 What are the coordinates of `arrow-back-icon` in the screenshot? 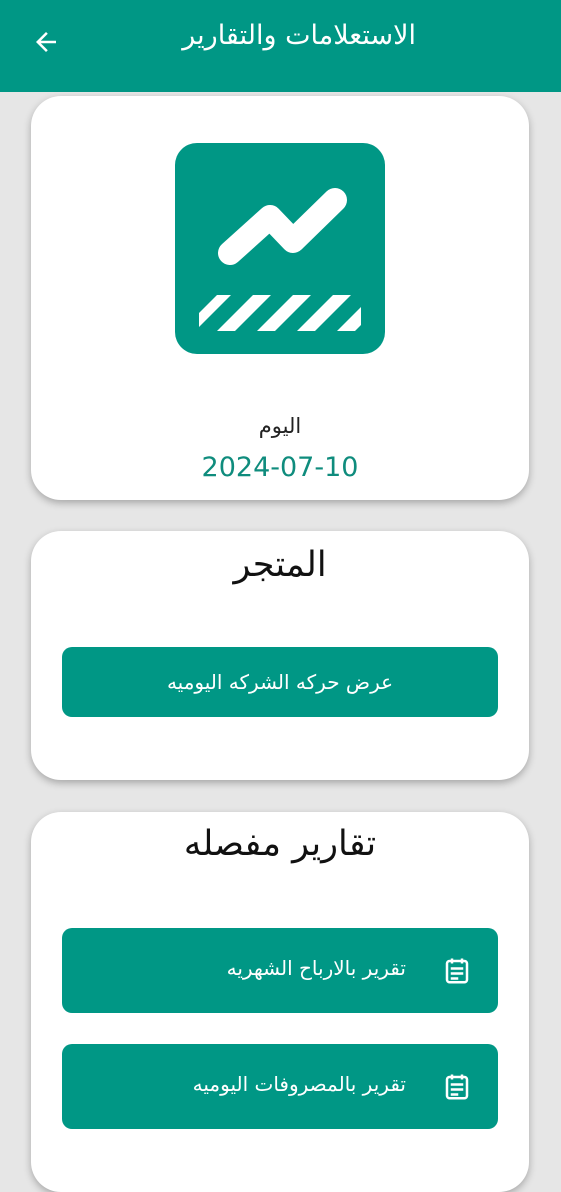 It's located at (46, 42).